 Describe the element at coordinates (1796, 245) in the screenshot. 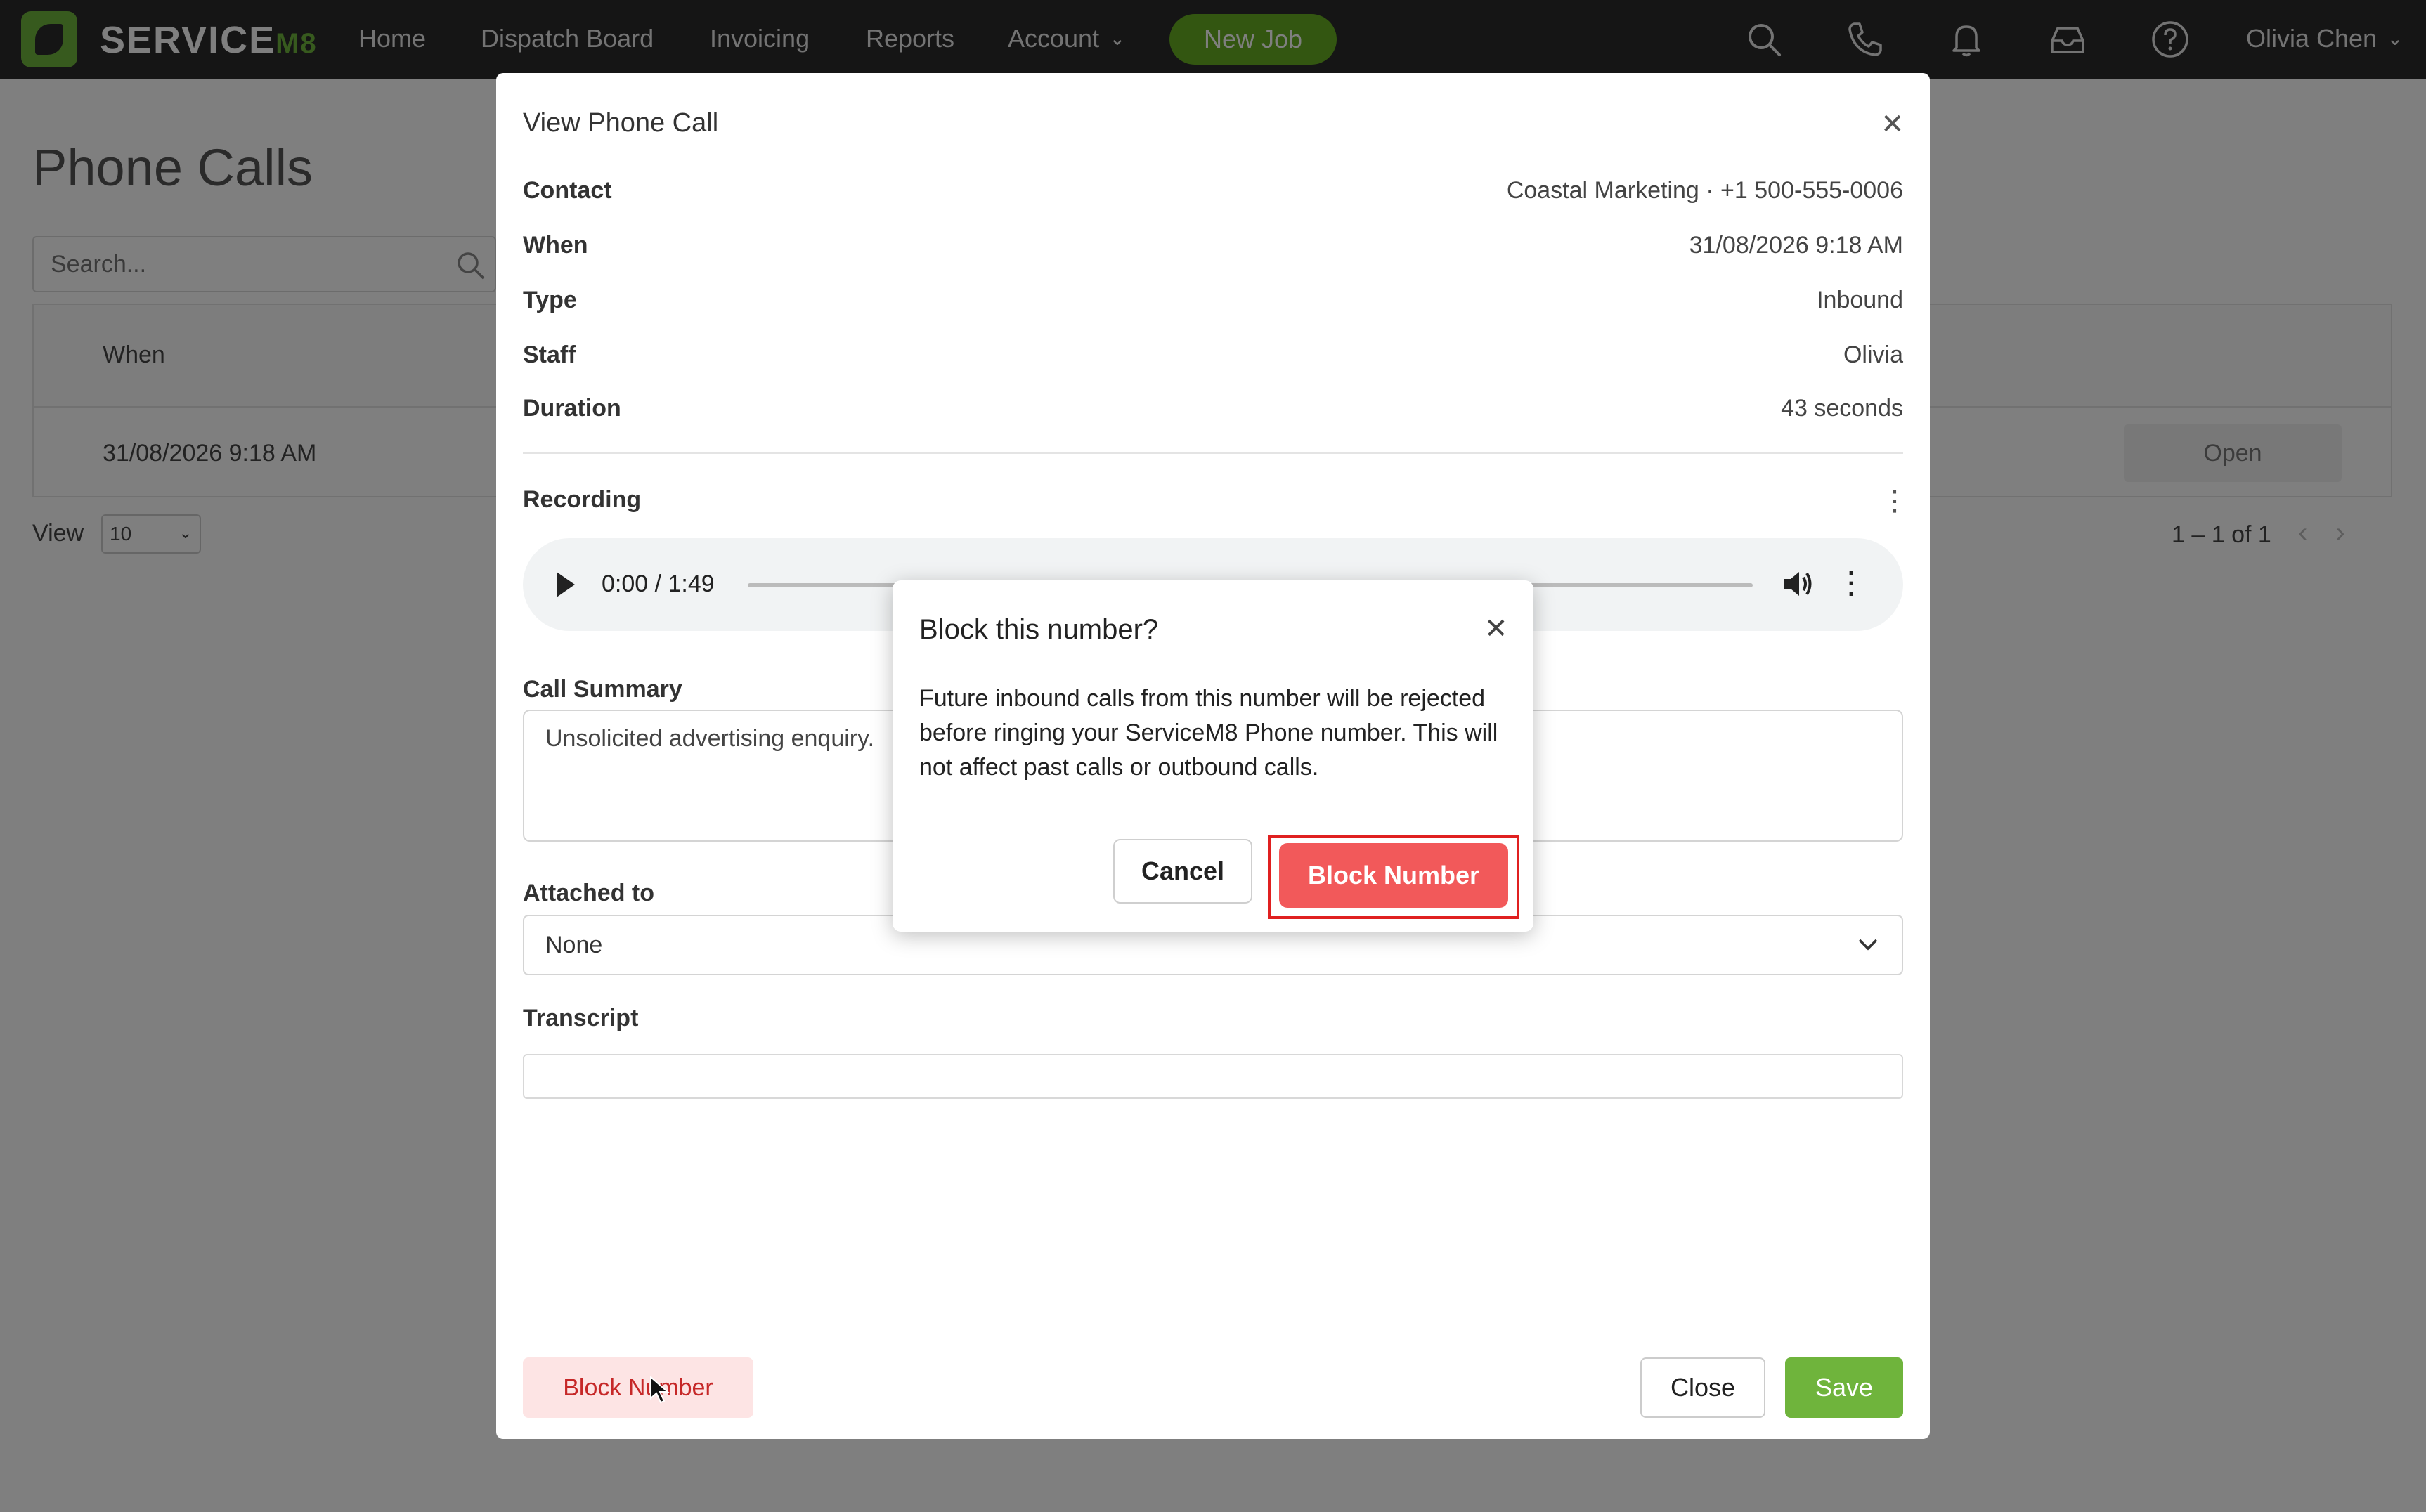

I see `field-value: 31/08/2026 9:18 AM` at that location.